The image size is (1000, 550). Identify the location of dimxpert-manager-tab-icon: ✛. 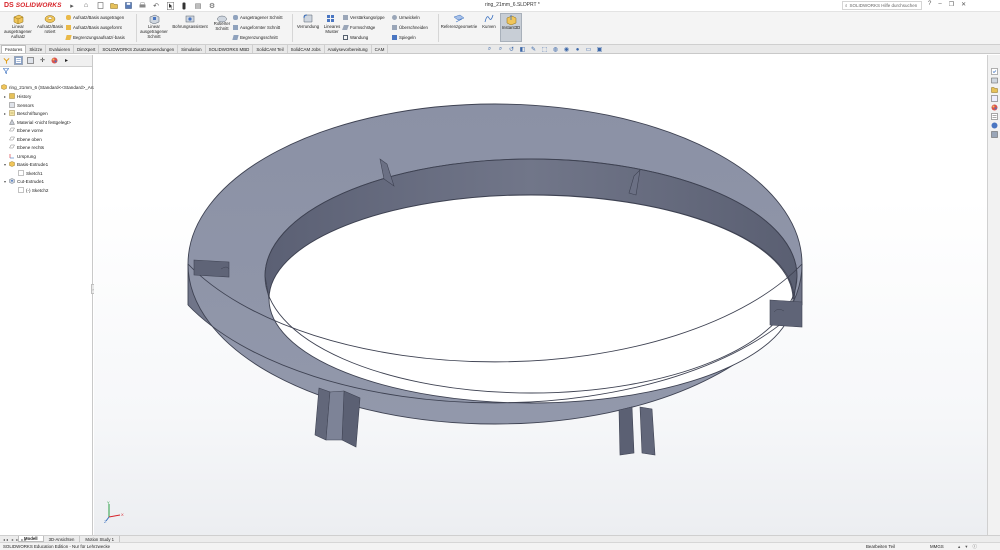
(42, 60).